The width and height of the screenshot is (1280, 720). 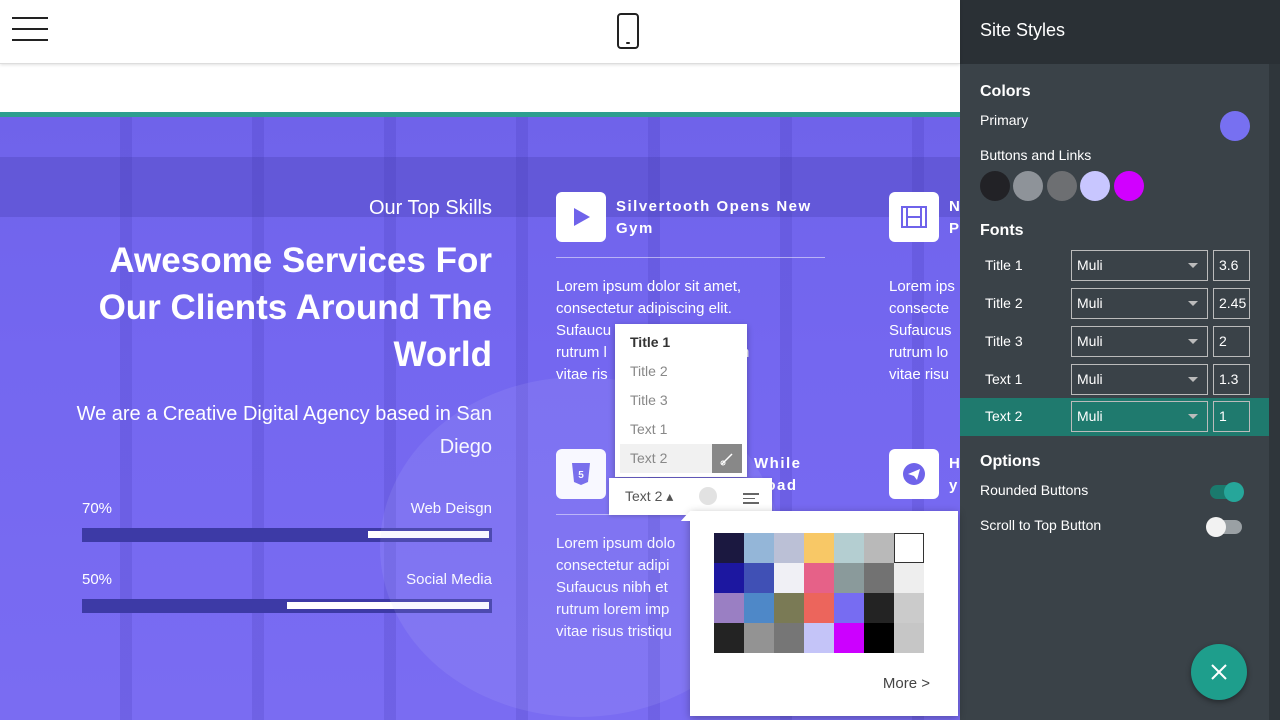 What do you see at coordinates (1004, 265) in the screenshot?
I see `font-row-label: Title 1` at bounding box center [1004, 265].